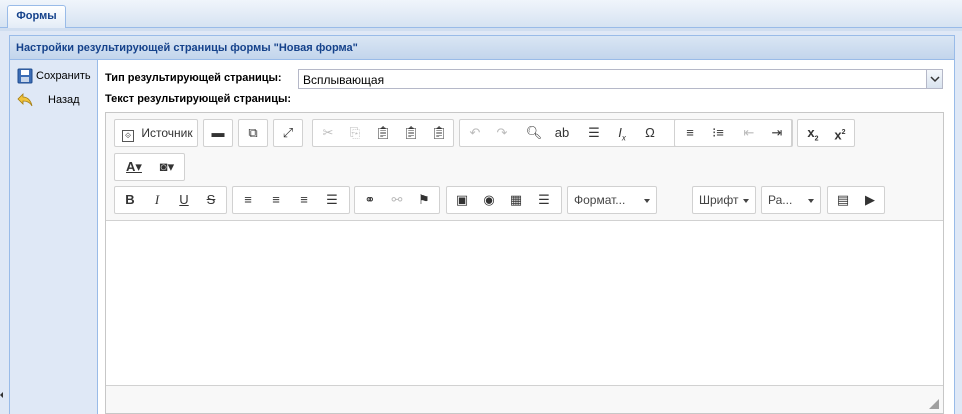  I want to click on link-group: ⚭ ⚯ ⚑, so click(397, 200).